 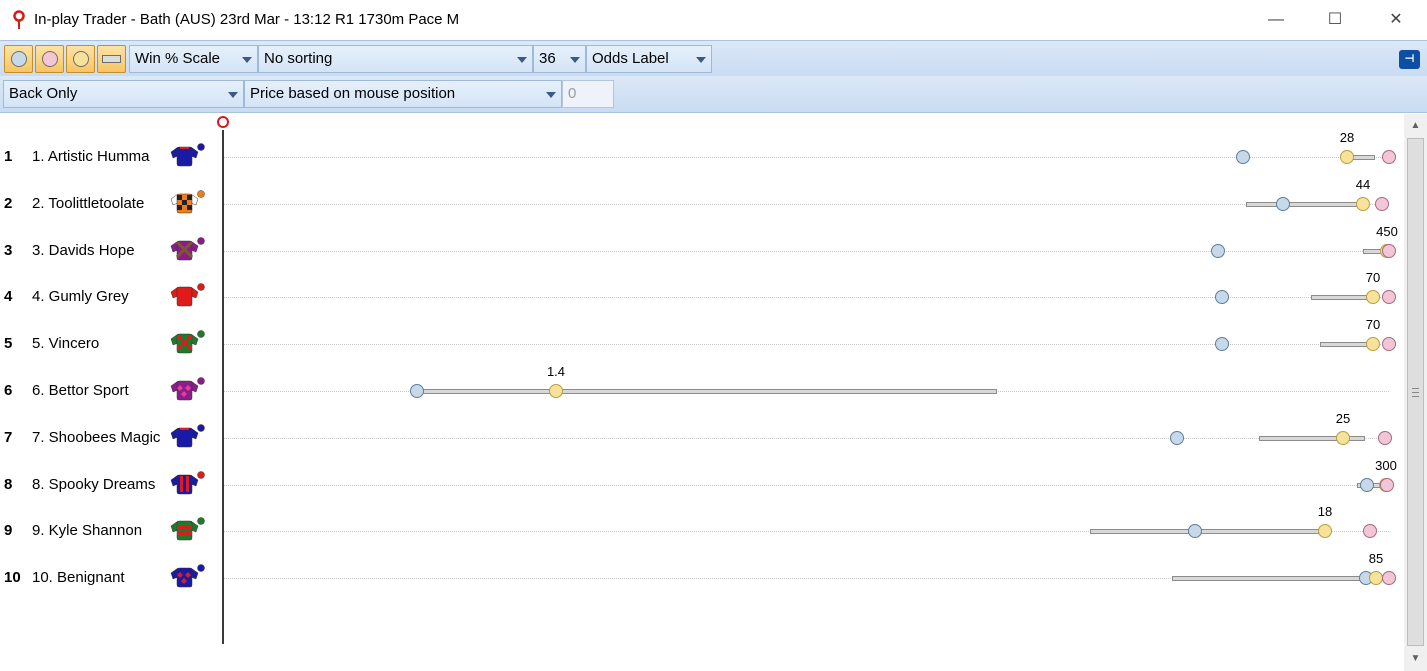 What do you see at coordinates (702, 490) in the screenshot?
I see `runner-row: 8 8. Spooky Dreams 300` at bounding box center [702, 490].